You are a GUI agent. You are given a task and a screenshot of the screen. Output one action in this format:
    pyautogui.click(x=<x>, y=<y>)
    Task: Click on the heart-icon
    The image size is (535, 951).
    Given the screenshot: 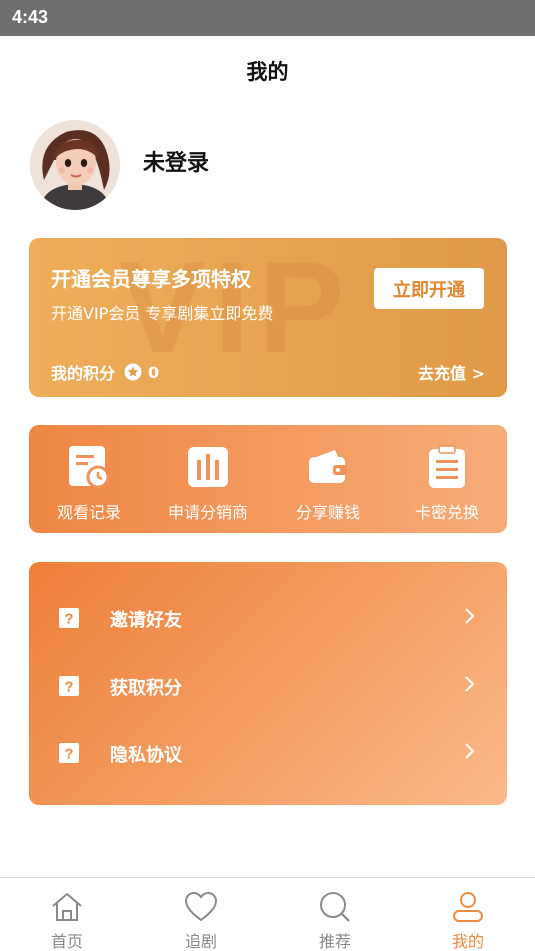 What is the action you would take?
    pyautogui.click(x=201, y=906)
    